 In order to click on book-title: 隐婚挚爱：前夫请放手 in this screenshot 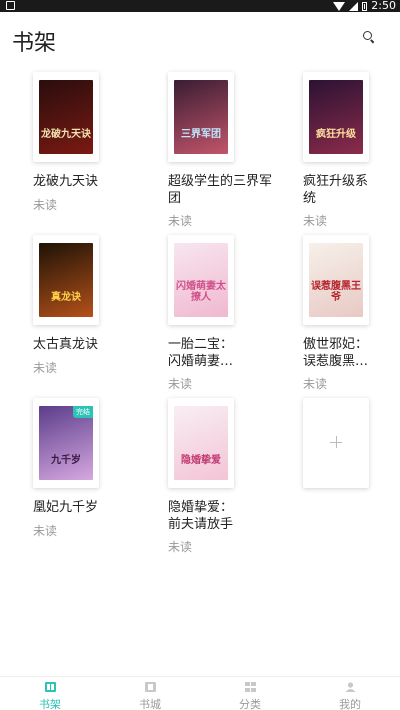, I will do `click(201, 516)`.